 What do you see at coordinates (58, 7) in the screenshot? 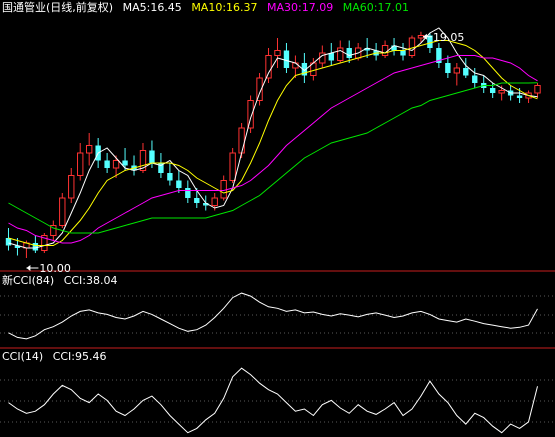
I see `stock-name-label: 国通管业(日线,前复权)` at bounding box center [58, 7].